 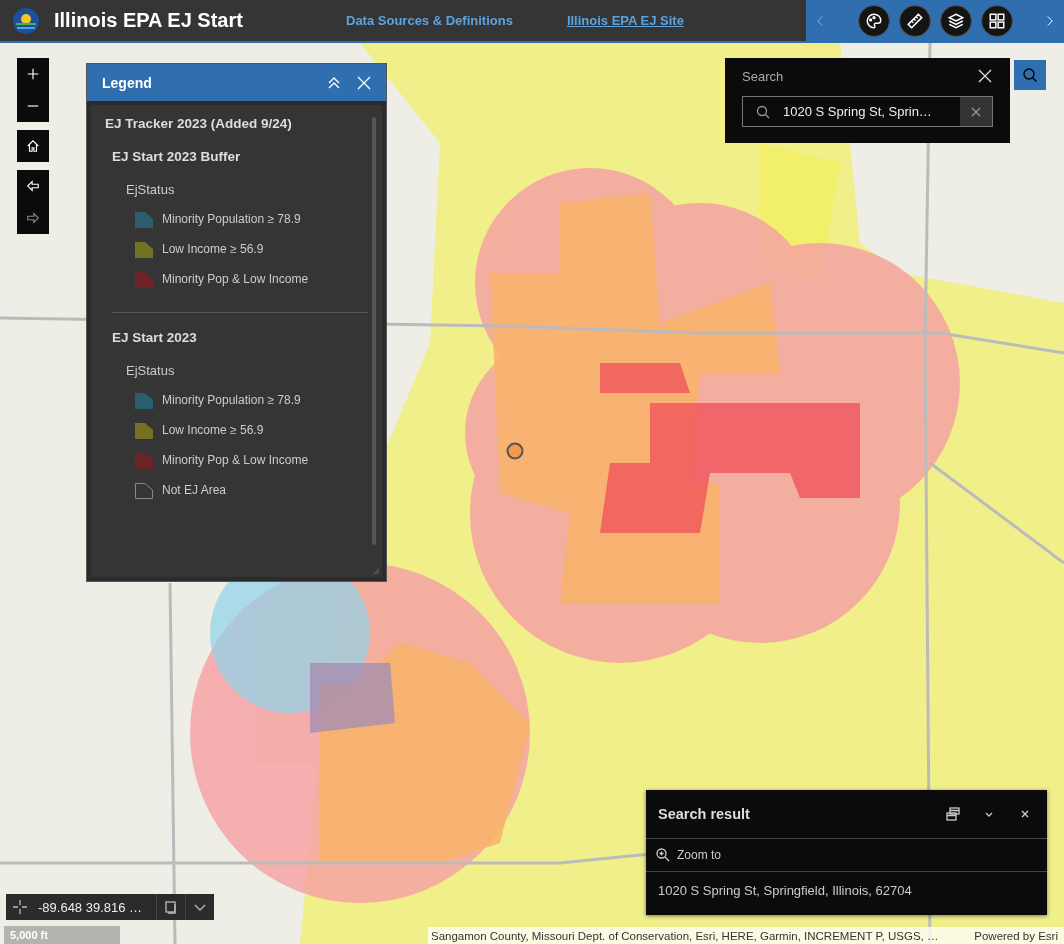 I want to click on legend-group-title: EJ Tracker 2023 (Added 9/24), so click(x=199, y=123).